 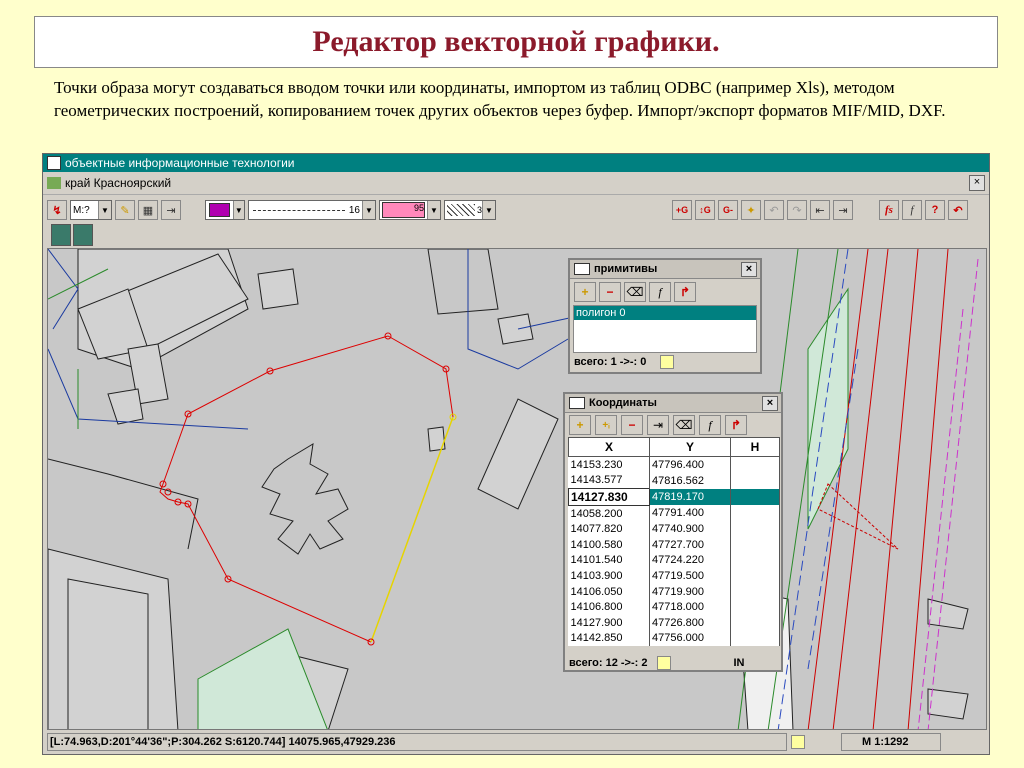 I want to click on cell-y: 47796.400, so click(x=690, y=464).